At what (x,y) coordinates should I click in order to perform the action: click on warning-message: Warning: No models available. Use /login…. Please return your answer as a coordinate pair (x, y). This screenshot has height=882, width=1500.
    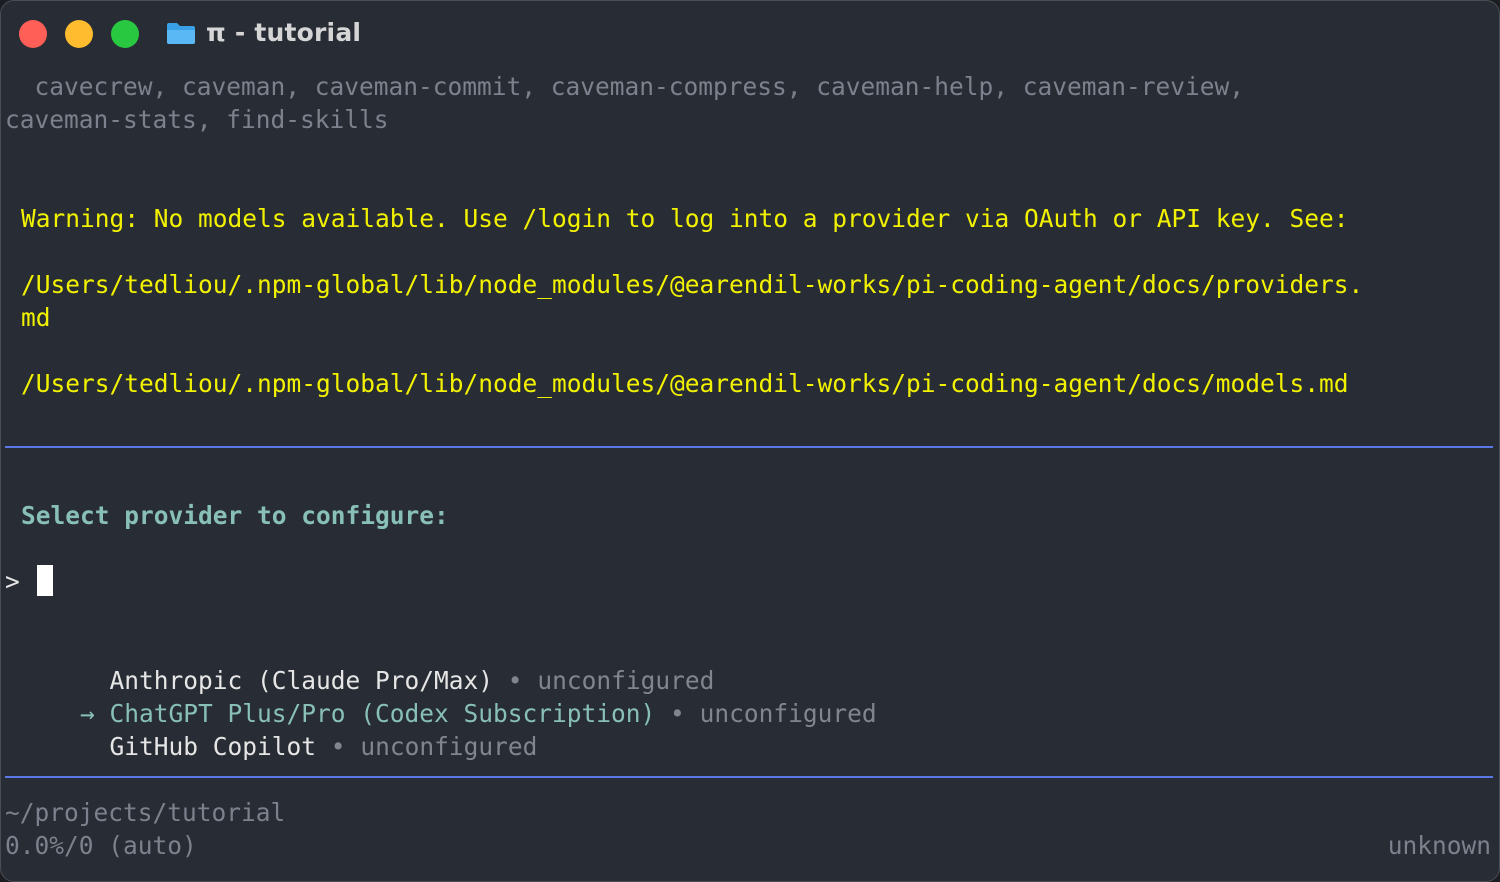
    Looking at the image, I should click on (685, 218).